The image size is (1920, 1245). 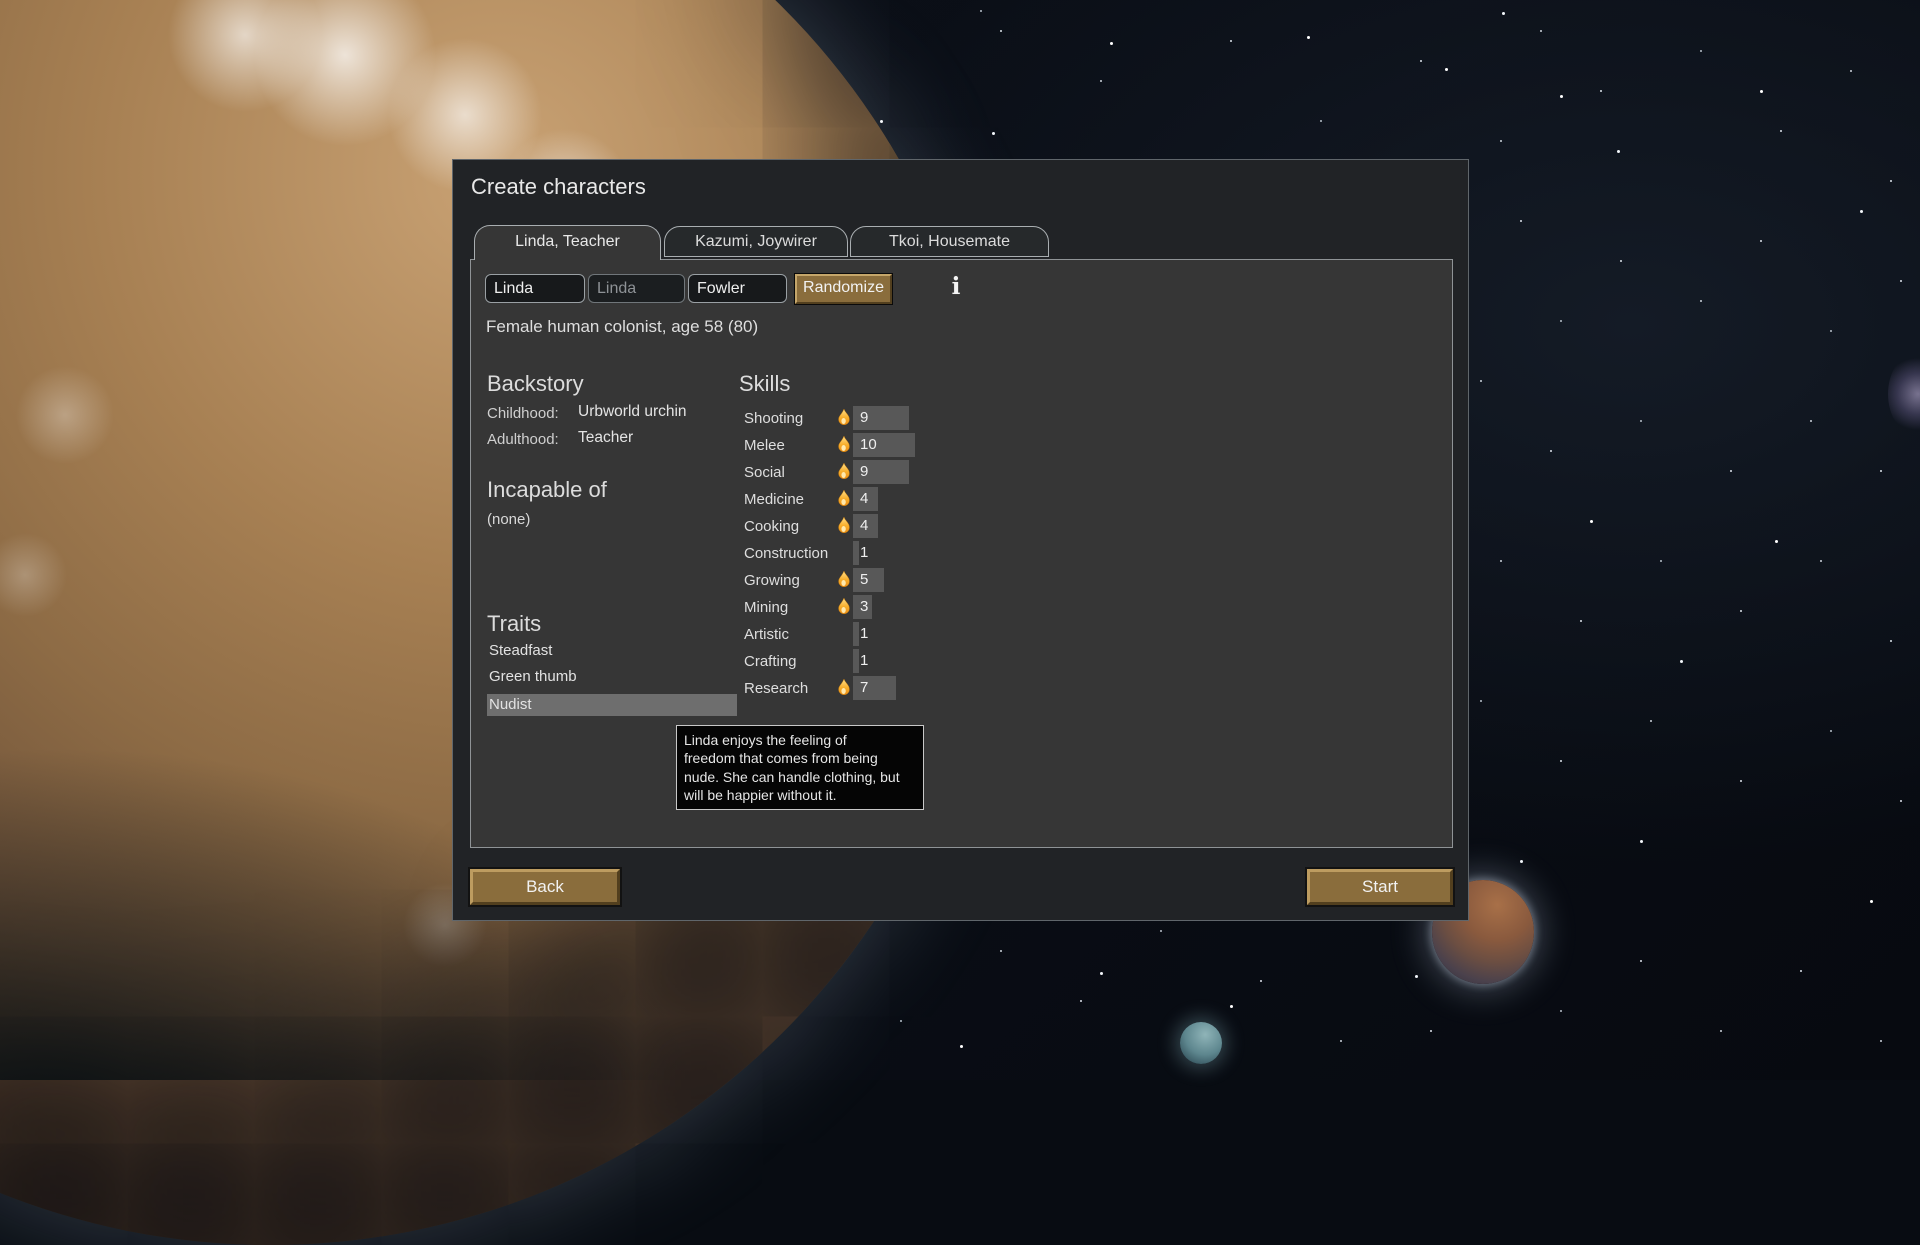 I want to click on character-tab: Kazumi, Joywirer, so click(x=756, y=241).